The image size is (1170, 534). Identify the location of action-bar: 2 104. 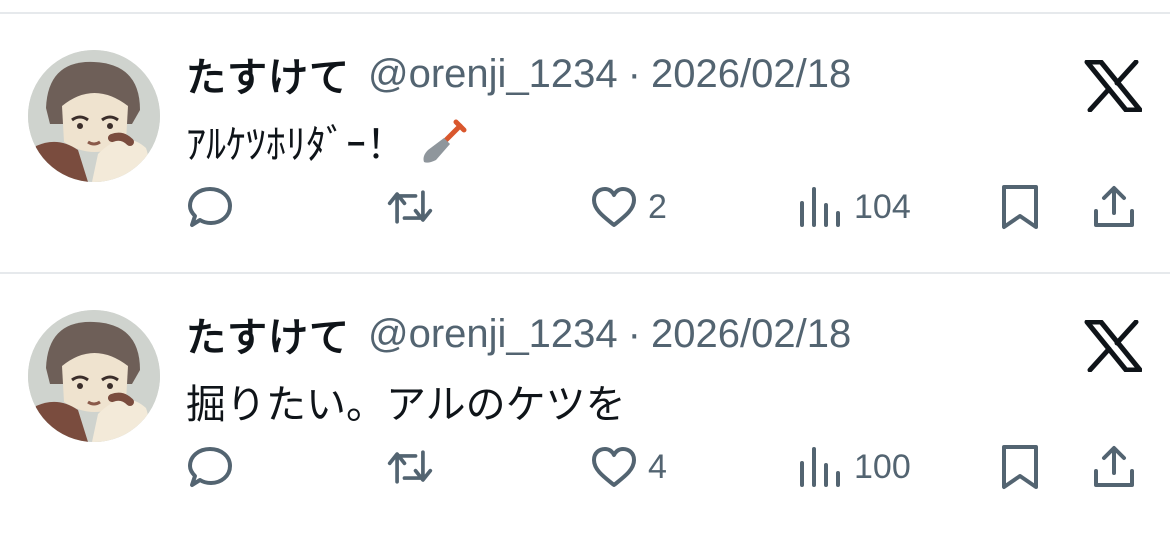
(585, 207).